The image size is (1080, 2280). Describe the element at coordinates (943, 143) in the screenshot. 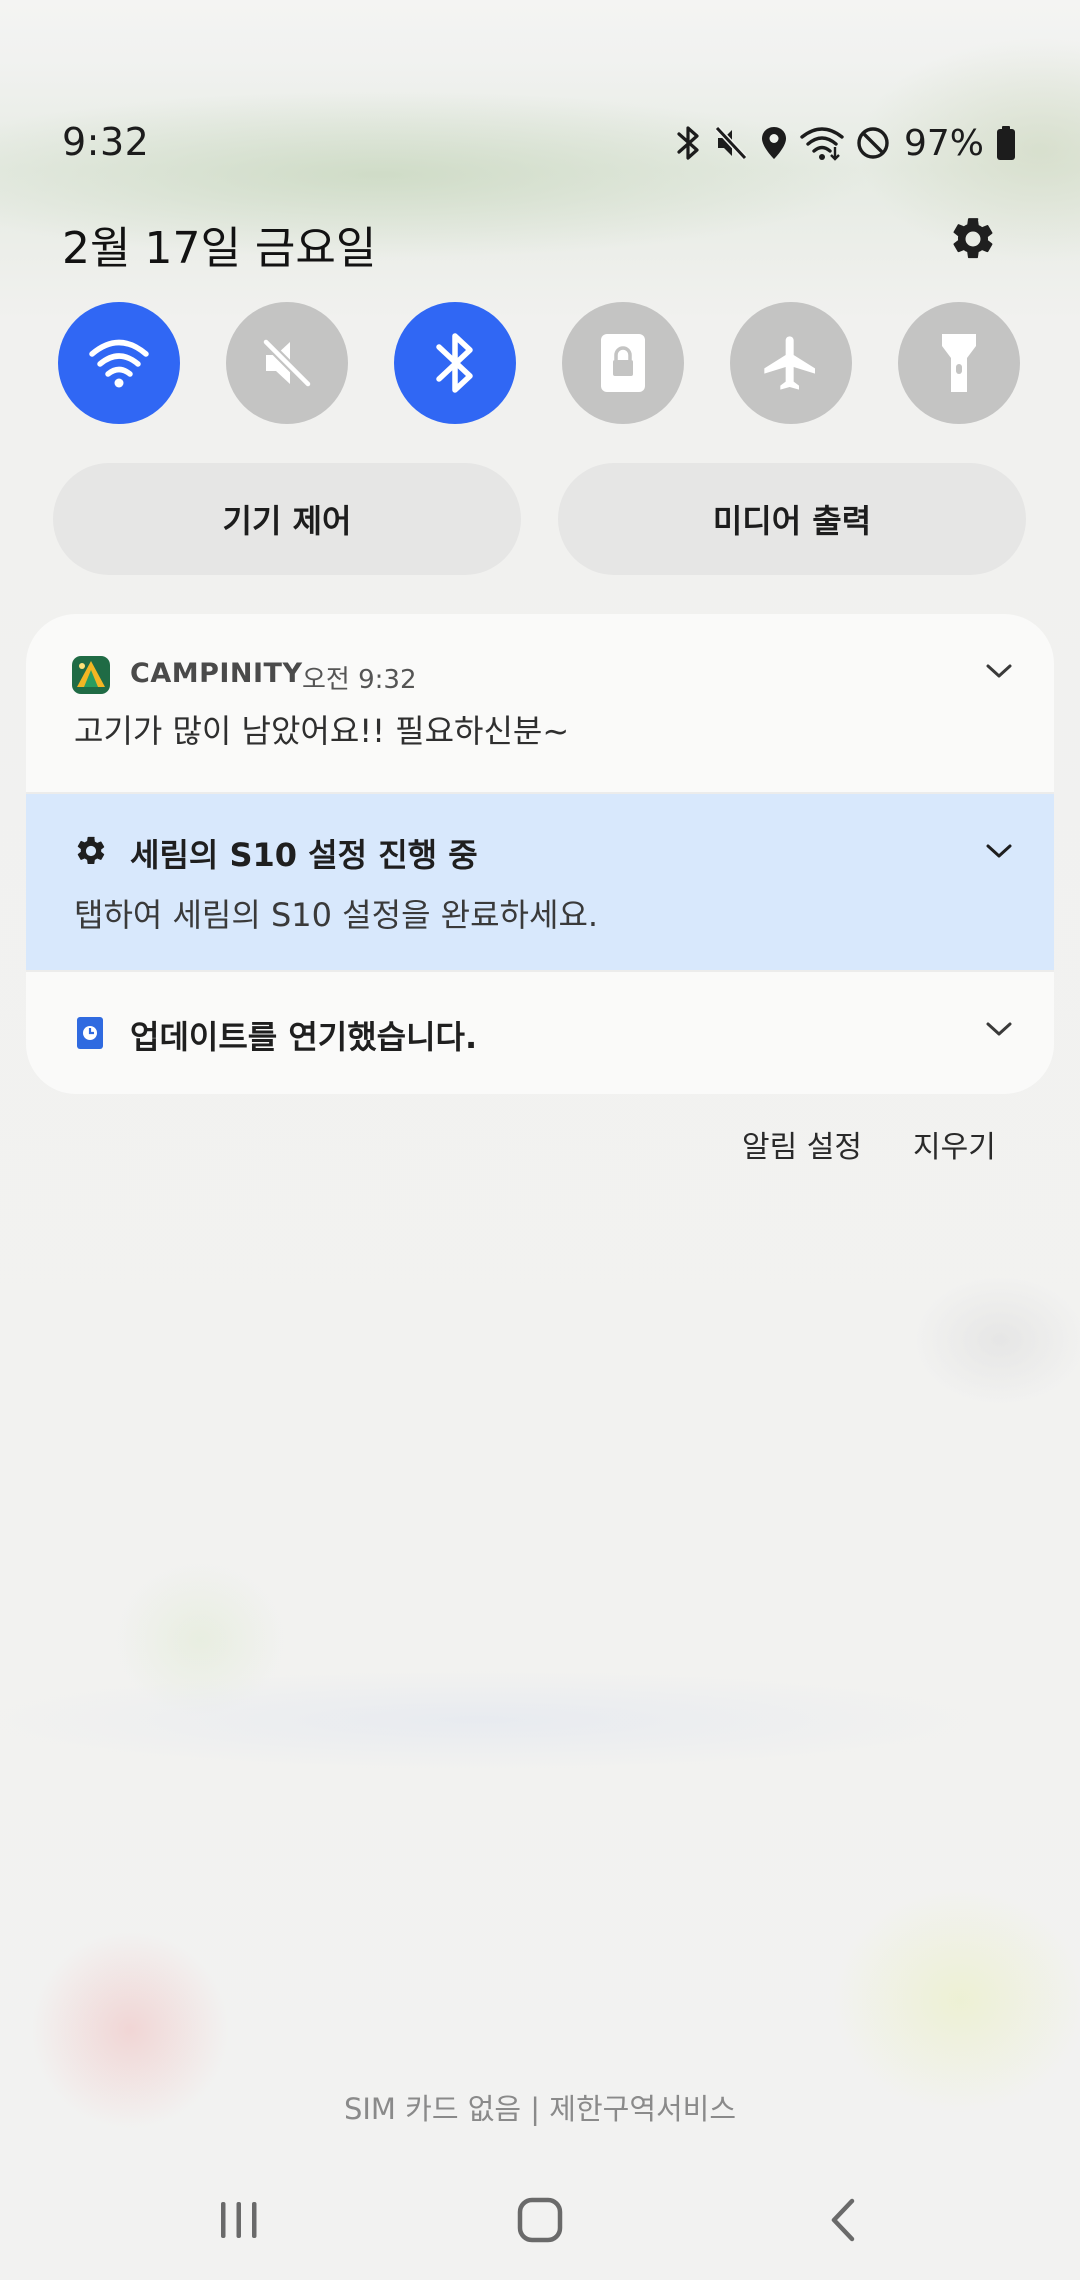

I see `battery-percent: 97%` at that location.